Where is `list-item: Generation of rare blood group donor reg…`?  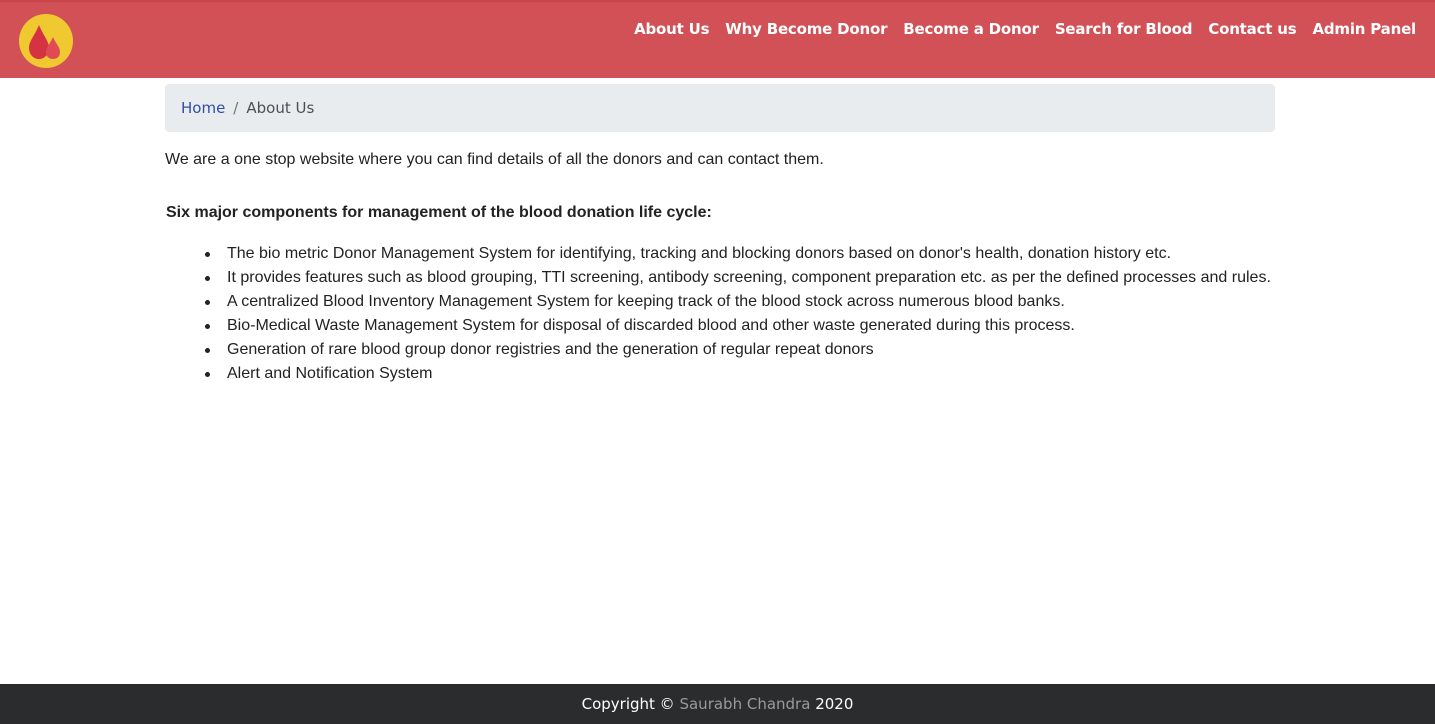
list-item: Generation of rare blood group donor reg… is located at coordinates (738, 350).